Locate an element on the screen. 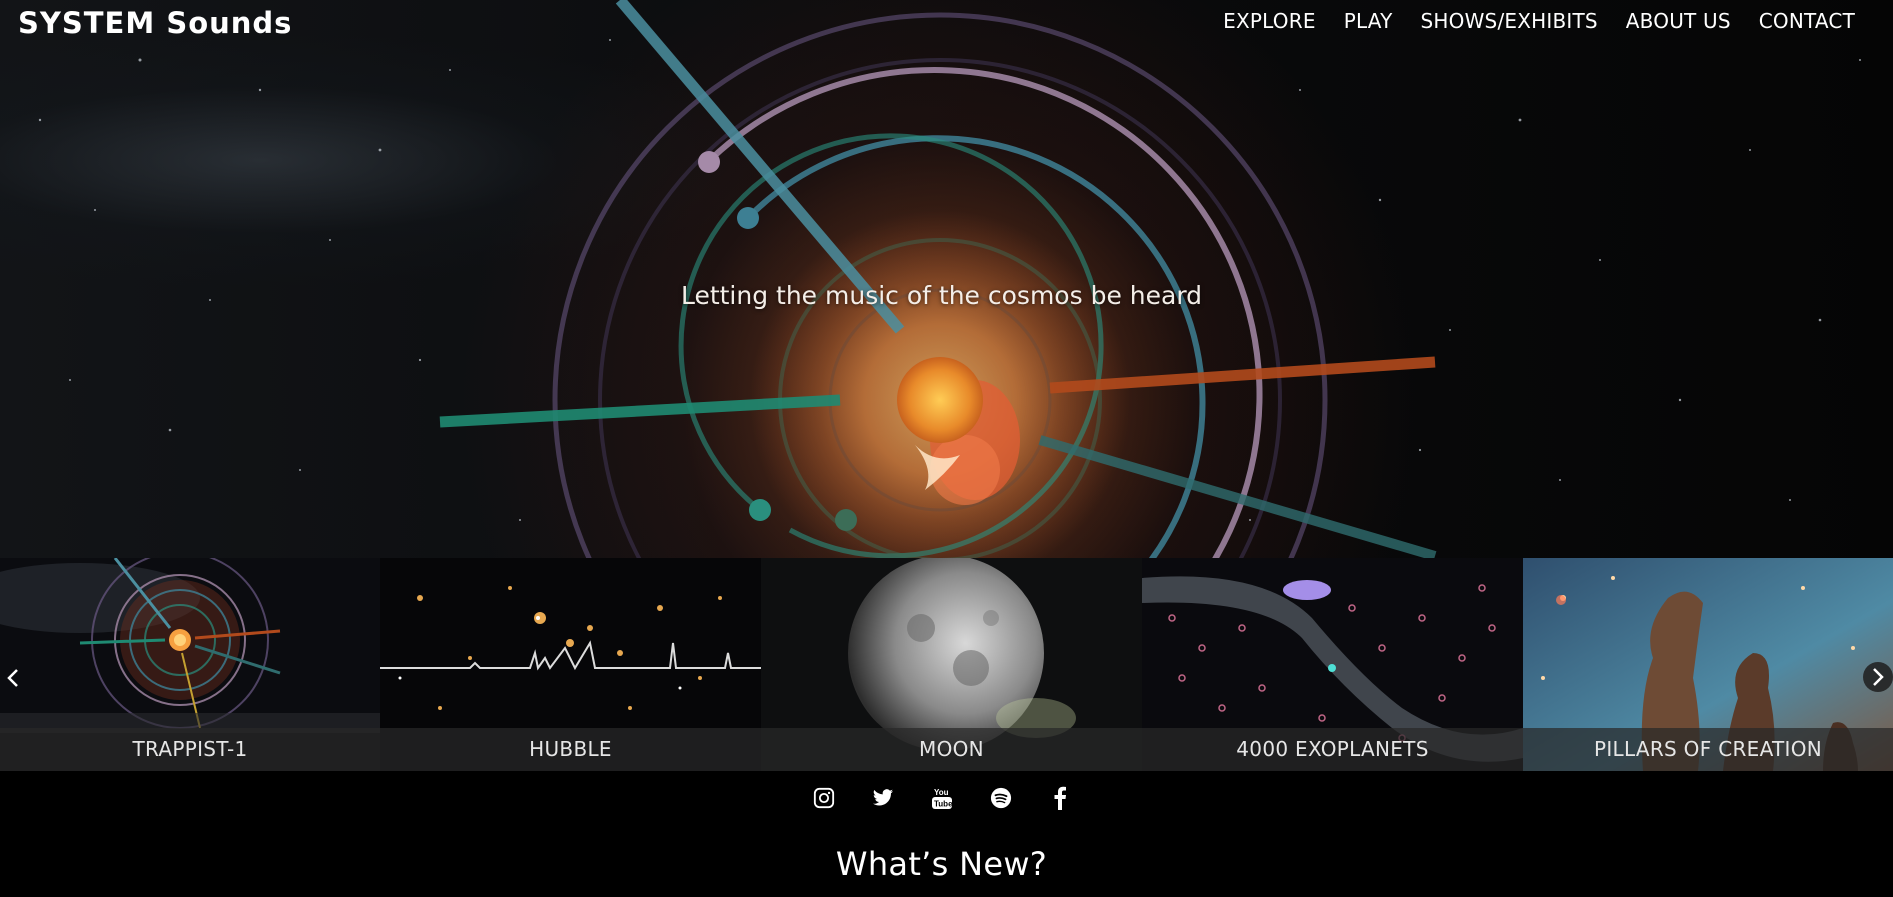 The width and height of the screenshot is (1893, 897). carousel-prev-button is located at coordinates (13, 678).